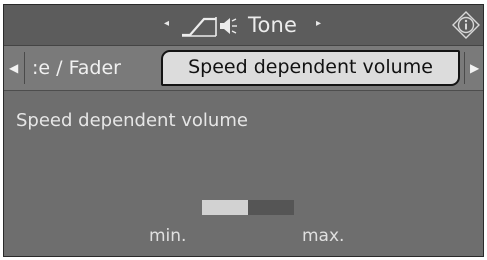 The width and height of the screenshot is (487, 260). I want to click on title-next-arrow: ▸, so click(318, 24).